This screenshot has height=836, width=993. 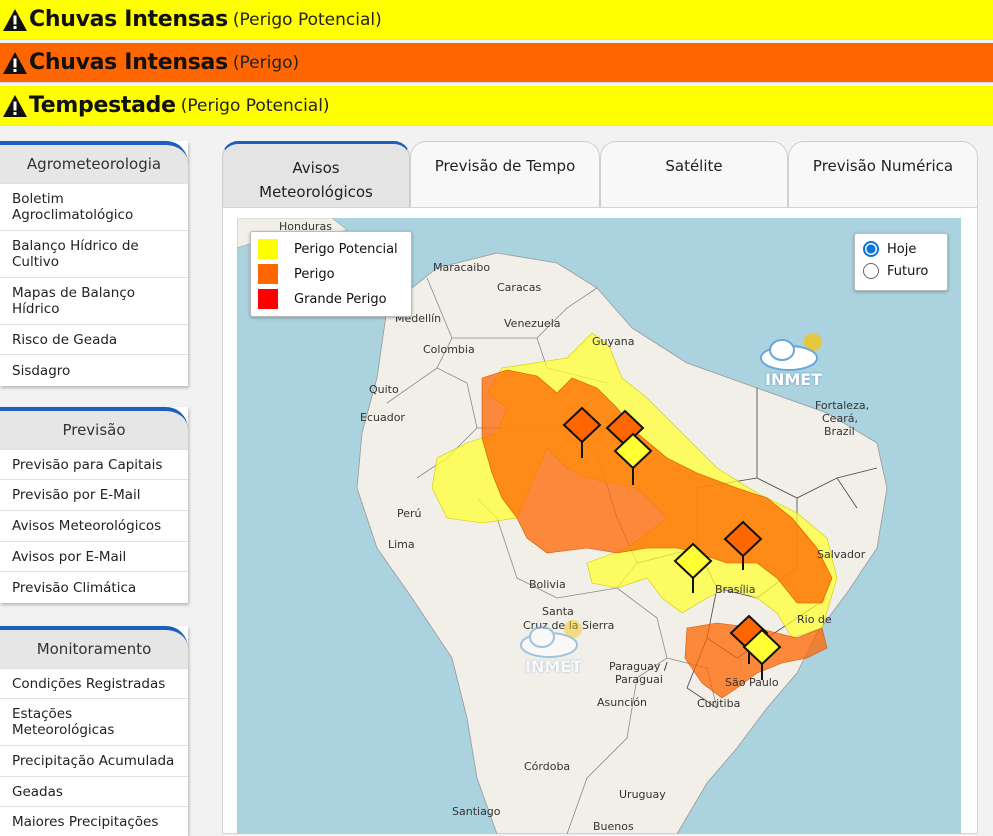 What do you see at coordinates (94, 494) in the screenshot?
I see `menu-item-previsao-email: Previsão por E-Mail` at bounding box center [94, 494].